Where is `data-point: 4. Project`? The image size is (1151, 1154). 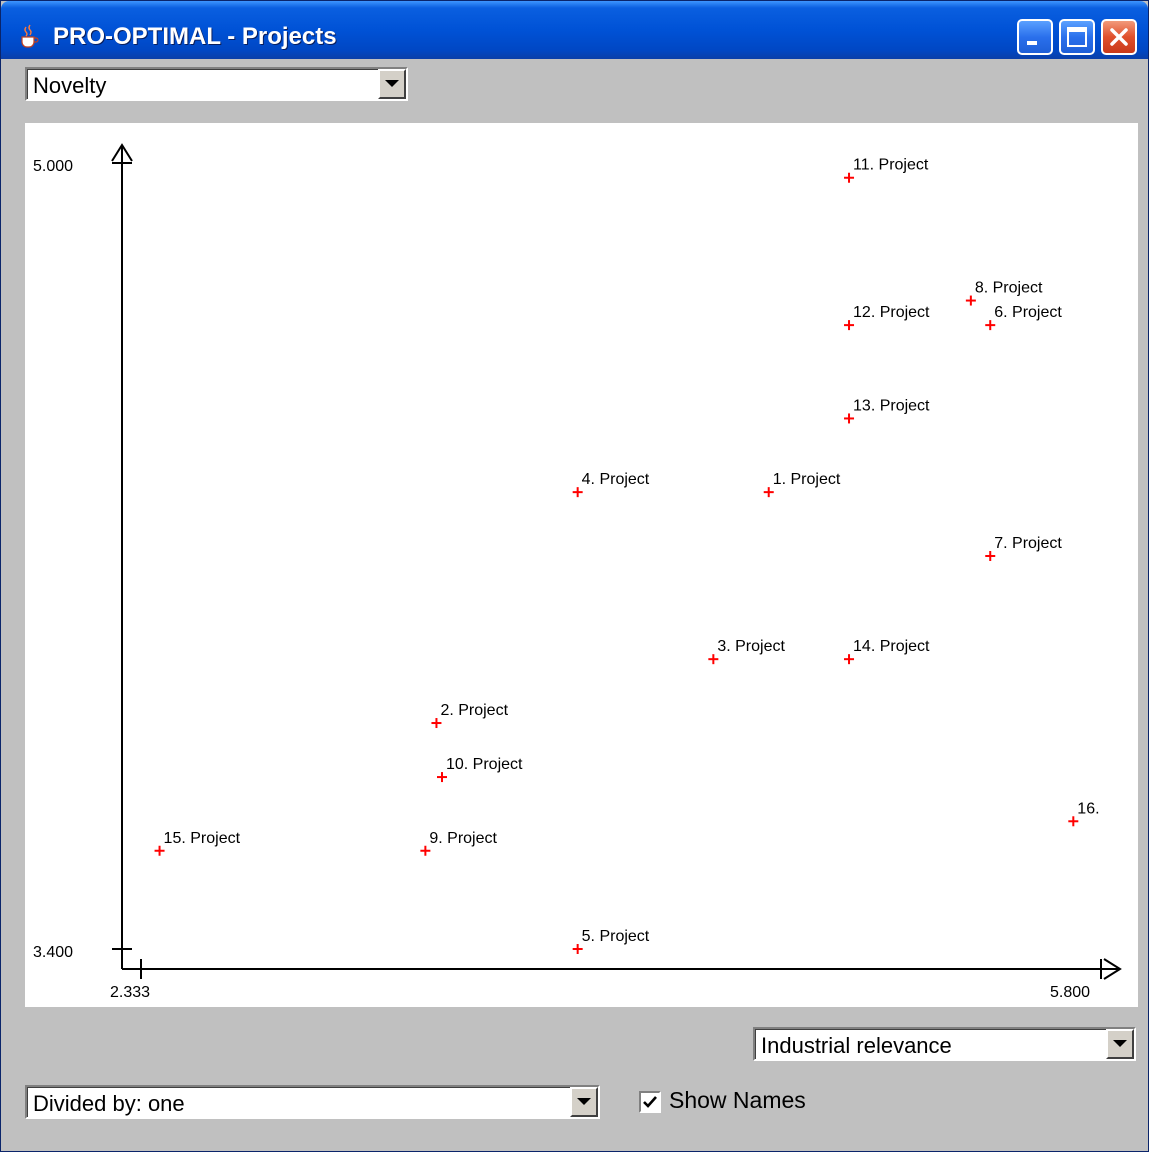
data-point: 4. Project is located at coordinates (611, 484).